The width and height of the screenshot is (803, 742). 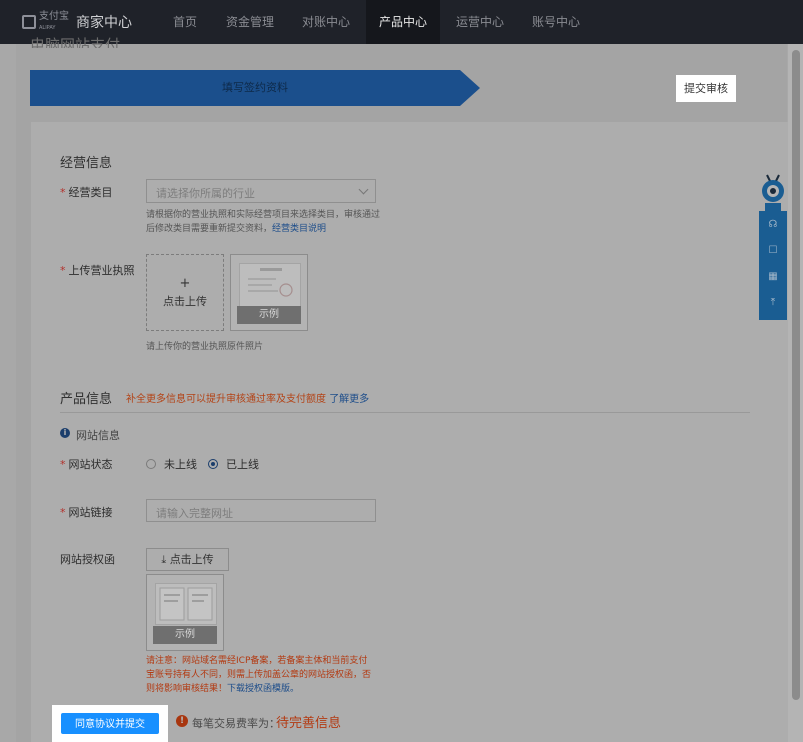 What do you see at coordinates (213, 464) in the screenshot?
I see `status-online-radio` at bounding box center [213, 464].